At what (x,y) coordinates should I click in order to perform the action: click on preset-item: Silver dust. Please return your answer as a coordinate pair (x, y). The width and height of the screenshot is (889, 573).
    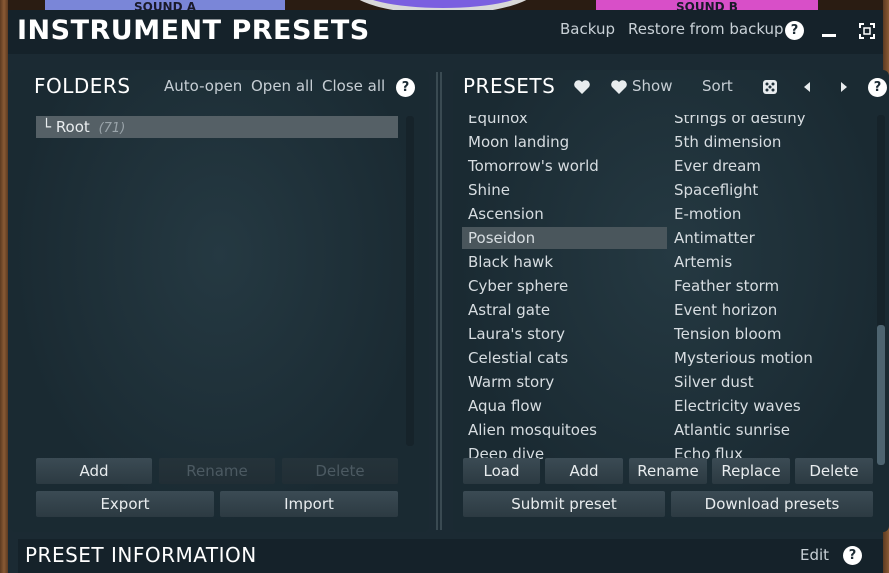
    Looking at the image, I should click on (770, 382).